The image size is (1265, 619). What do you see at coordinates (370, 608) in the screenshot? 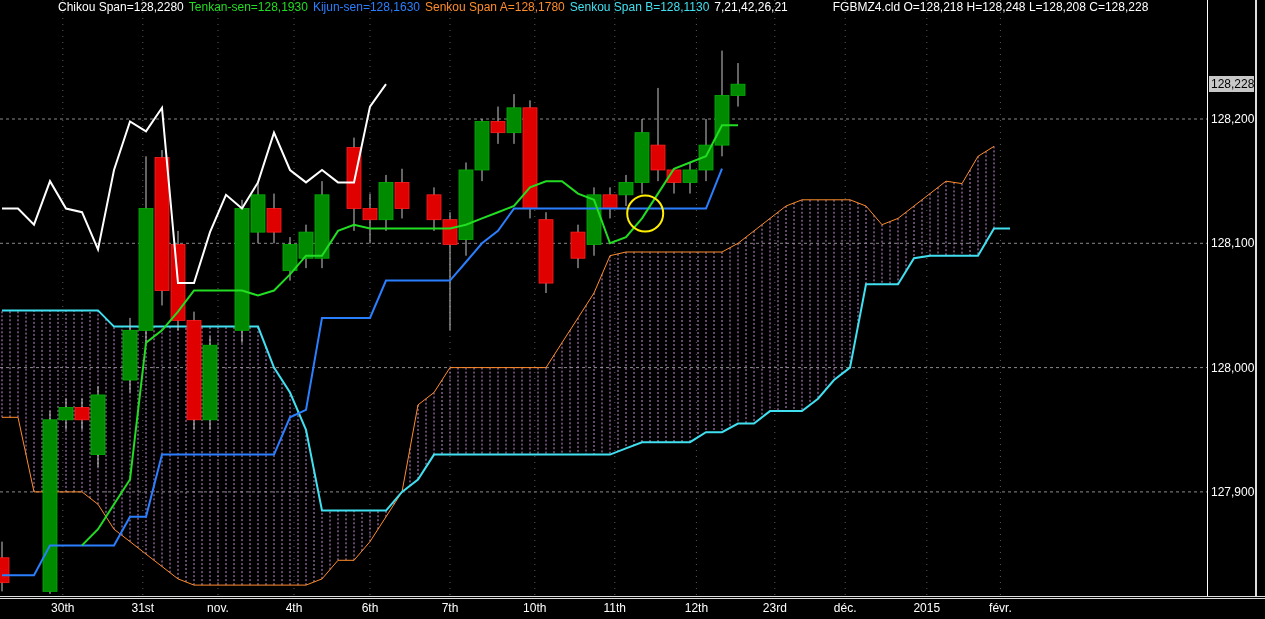
I see `date-tick-label: 6th` at bounding box center [370, 608].